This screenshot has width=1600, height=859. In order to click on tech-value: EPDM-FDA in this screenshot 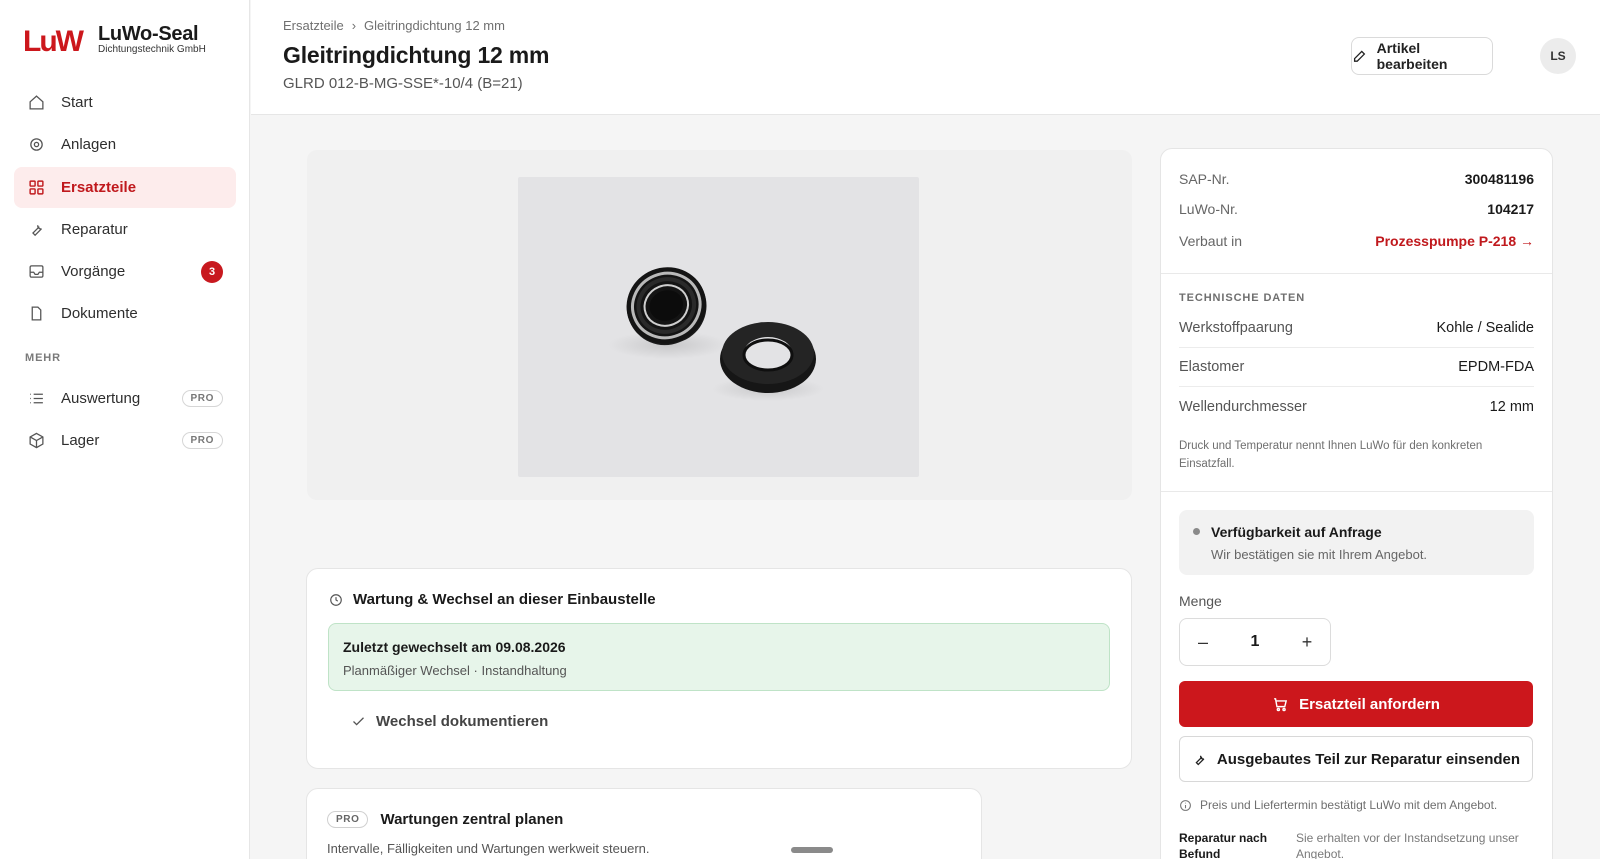, I will do `click(1496, 367)`.